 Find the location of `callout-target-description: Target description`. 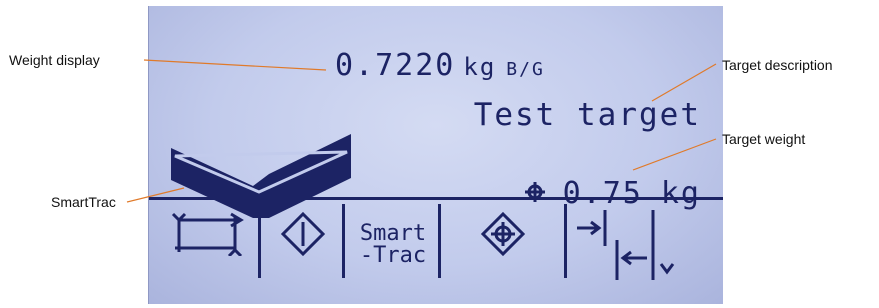

callout-target-description: Target description is located at coordinates (777, 65).